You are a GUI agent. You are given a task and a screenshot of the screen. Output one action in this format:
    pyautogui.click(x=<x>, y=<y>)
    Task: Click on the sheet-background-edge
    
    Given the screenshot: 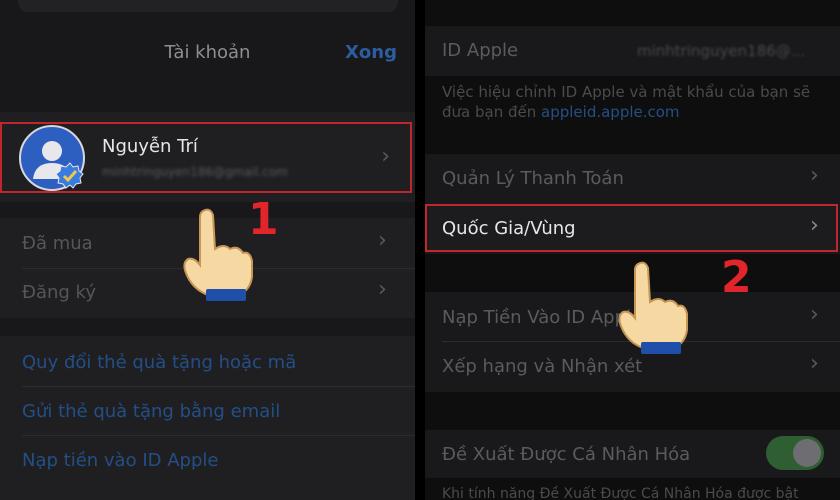 What is the action you would take?
    pyautogui.click(x=208, y=6)
    